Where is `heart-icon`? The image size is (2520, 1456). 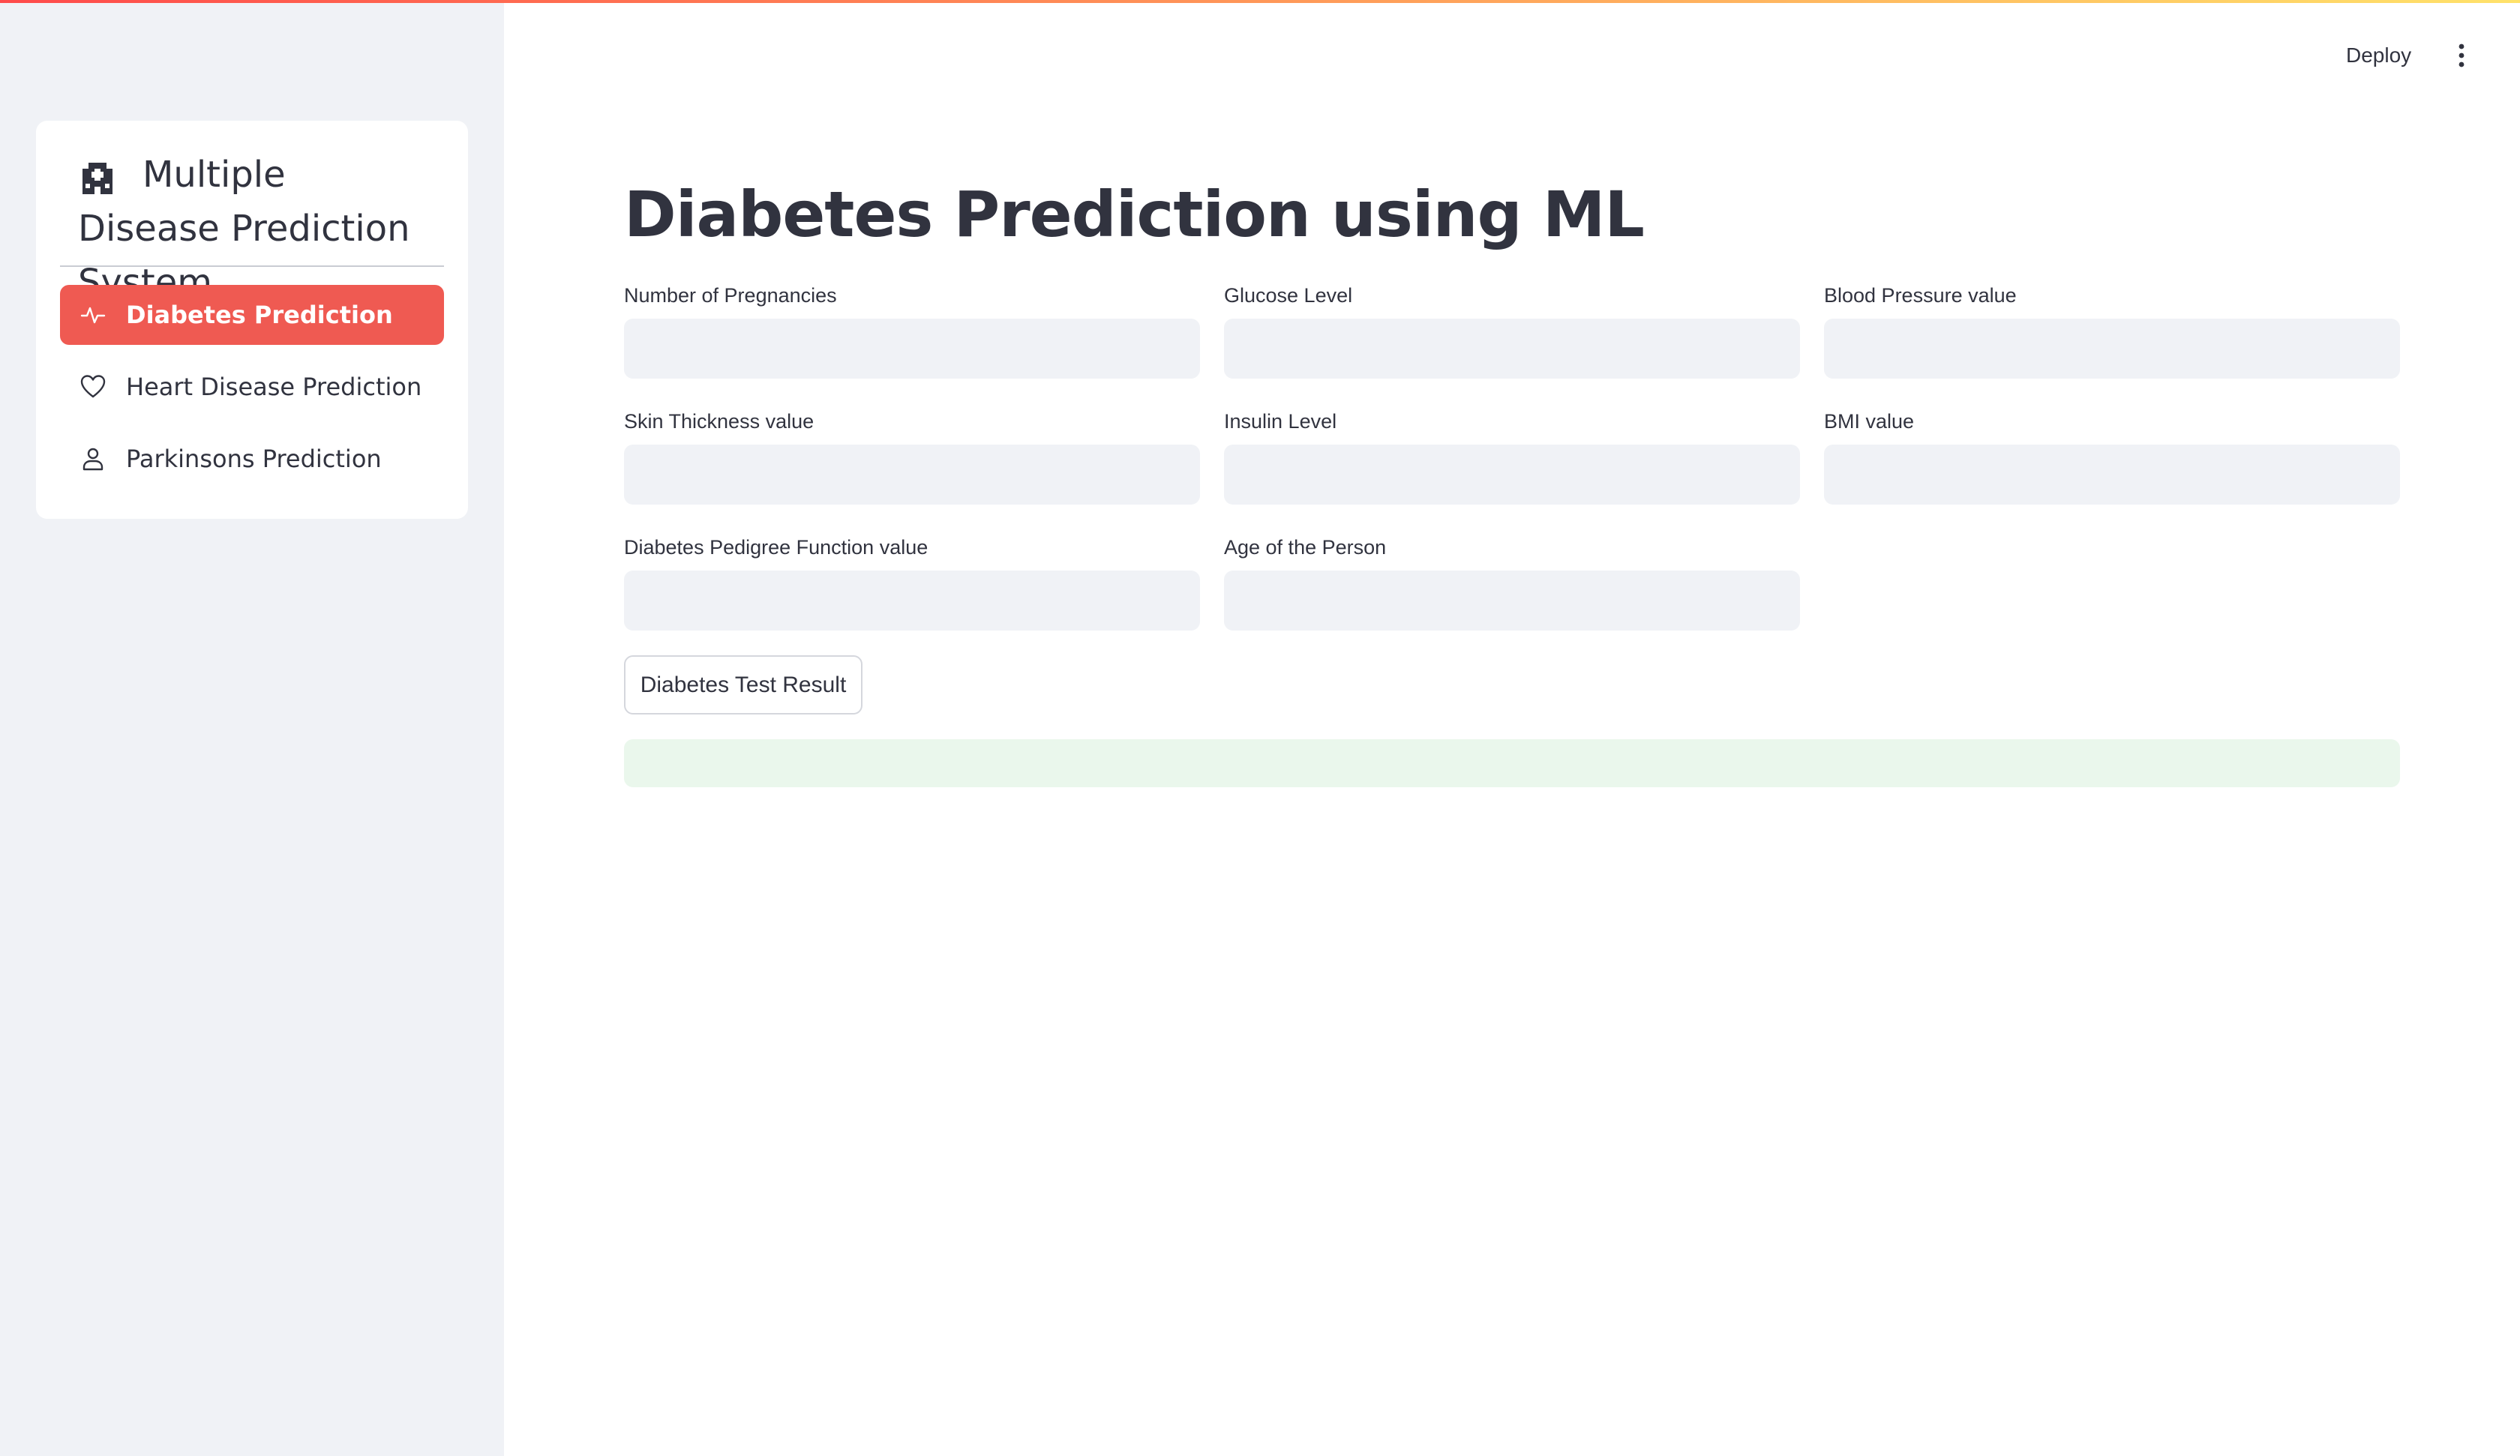 heart-icon is located at coordinates (93, 386).